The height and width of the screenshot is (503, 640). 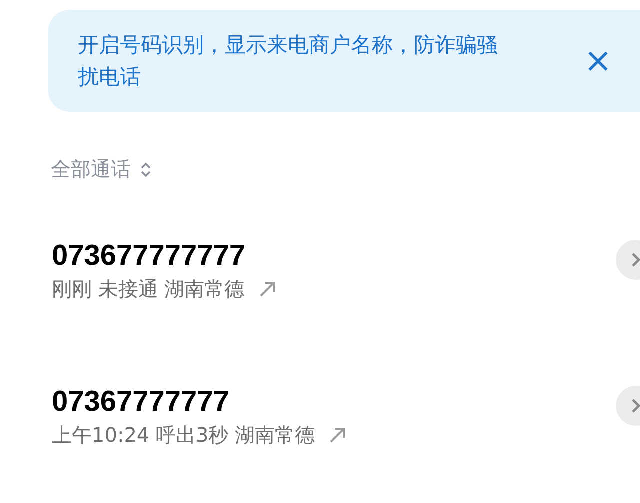 I want to click on filter-label: 全部通话, so click(x=91, y=169).